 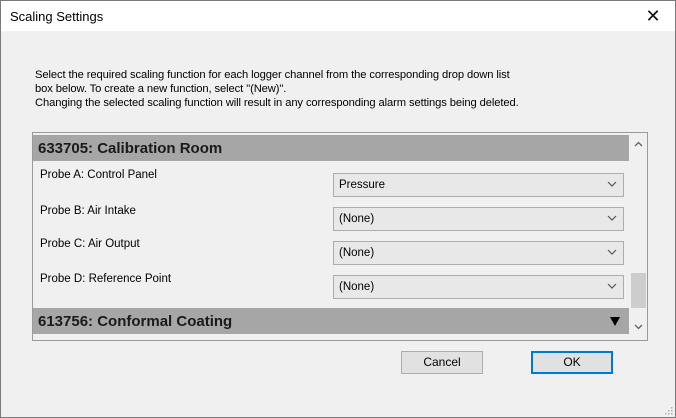 I want to click on vertical-scrollbar, so click(x=638, y=236).